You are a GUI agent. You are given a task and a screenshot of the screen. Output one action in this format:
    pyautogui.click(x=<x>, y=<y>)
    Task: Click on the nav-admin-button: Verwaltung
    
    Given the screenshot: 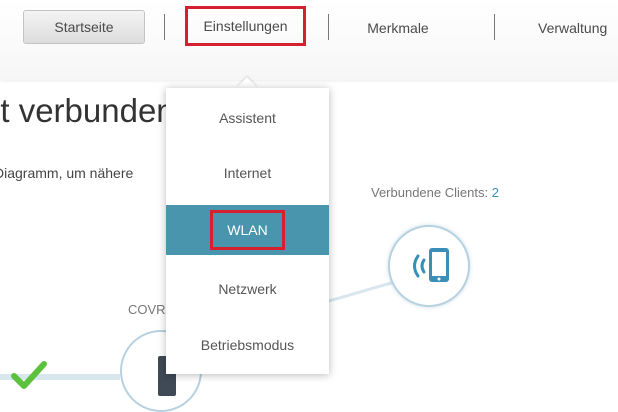 What is the action you would take?
    pyautogui.click(x=569, y=27)
    